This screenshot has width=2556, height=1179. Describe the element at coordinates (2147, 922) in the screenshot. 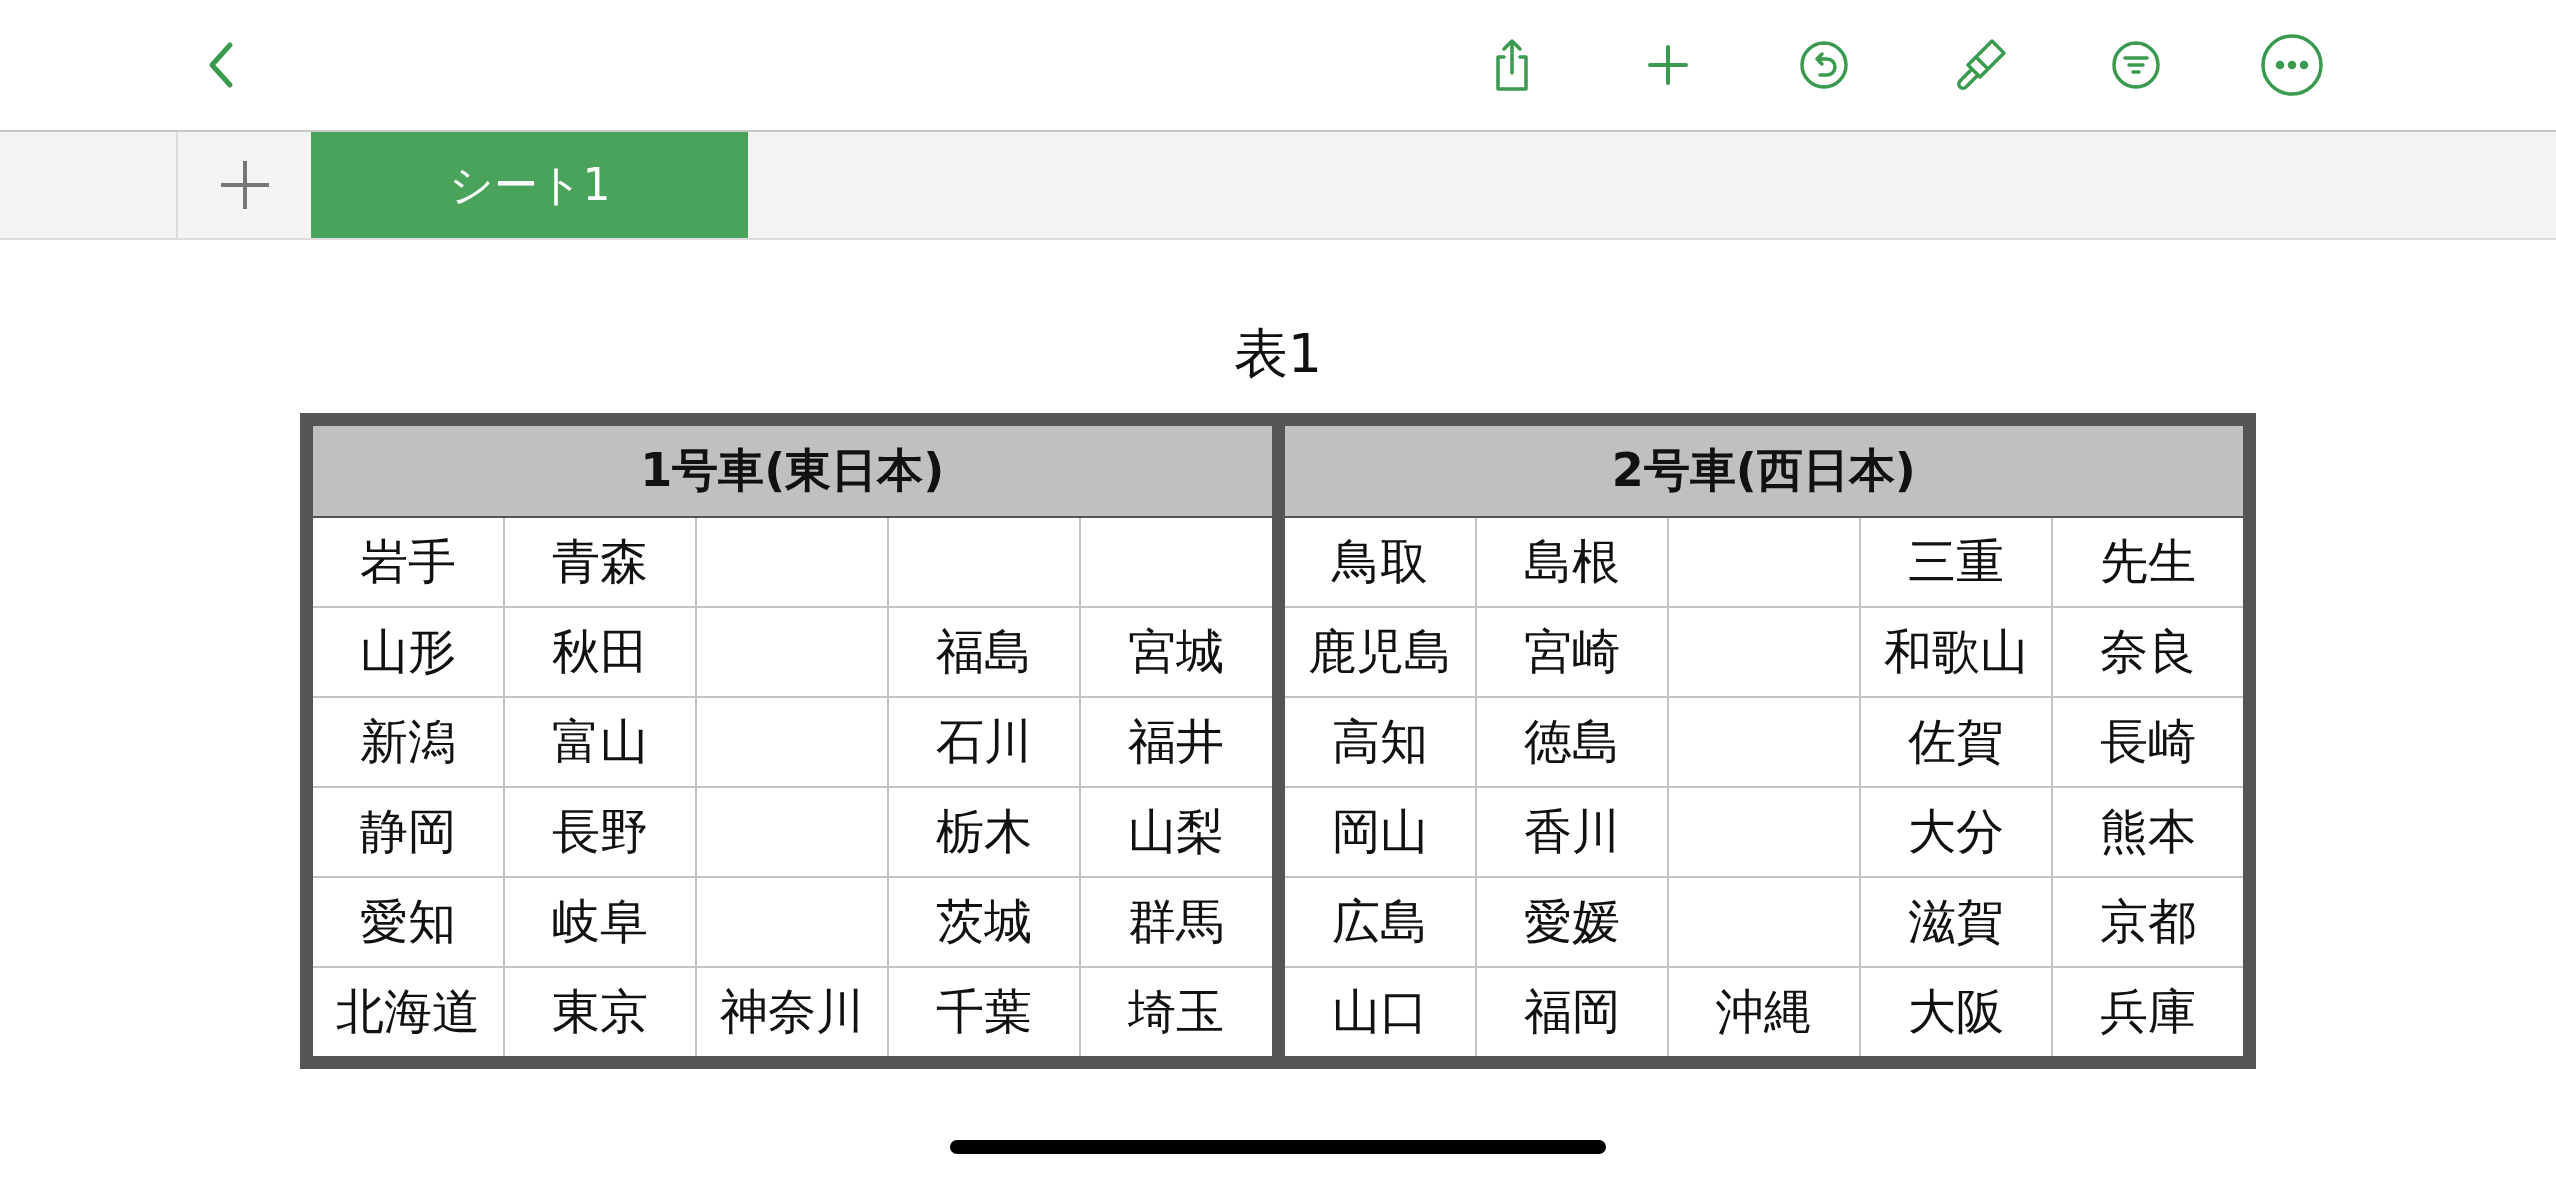

I see `table-cell: 京都` at that location.